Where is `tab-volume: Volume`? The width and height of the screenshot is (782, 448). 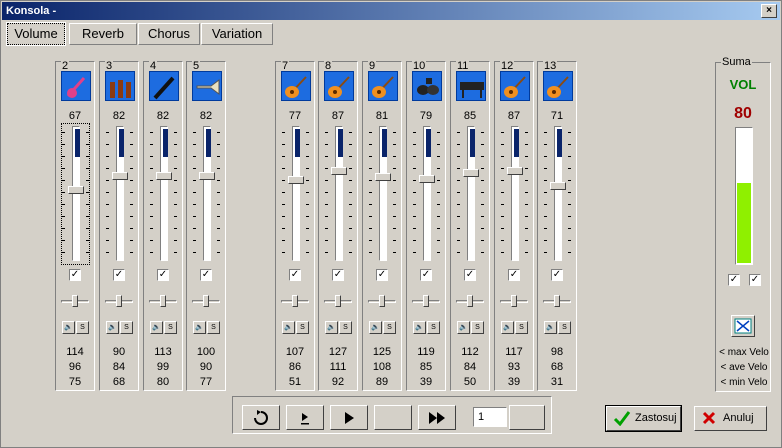
tab-volume: Volume is located at coordinates (36, 34).